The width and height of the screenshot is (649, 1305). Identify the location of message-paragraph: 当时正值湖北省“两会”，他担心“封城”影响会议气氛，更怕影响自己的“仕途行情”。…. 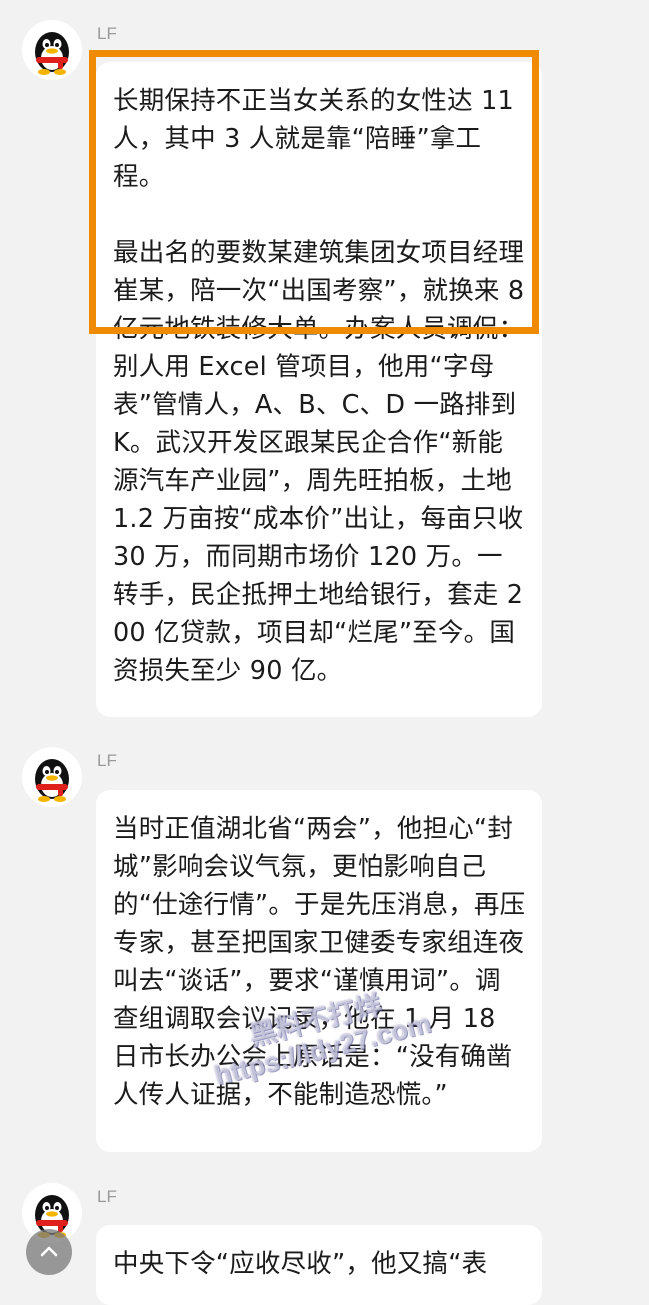
(319, 962).